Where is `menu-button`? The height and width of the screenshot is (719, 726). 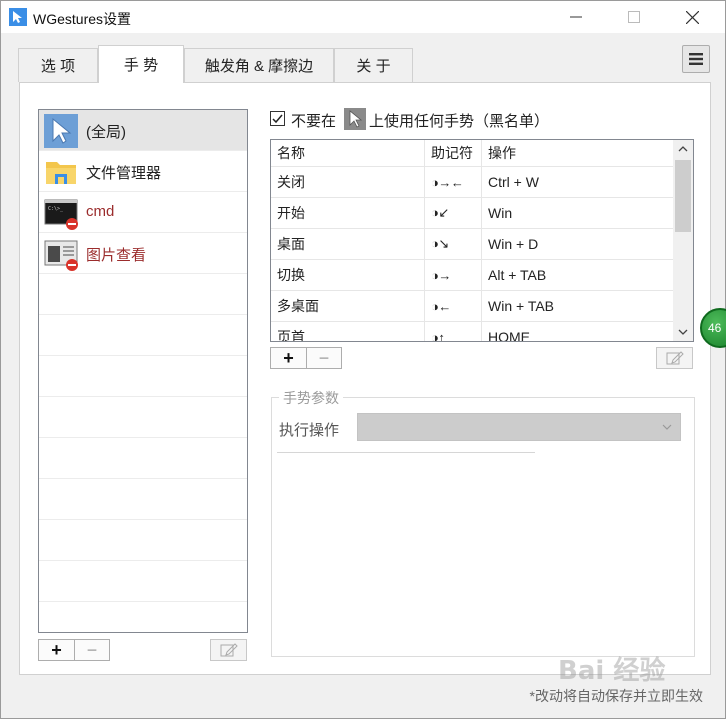
menu-button is located at coordinates (696, 59).